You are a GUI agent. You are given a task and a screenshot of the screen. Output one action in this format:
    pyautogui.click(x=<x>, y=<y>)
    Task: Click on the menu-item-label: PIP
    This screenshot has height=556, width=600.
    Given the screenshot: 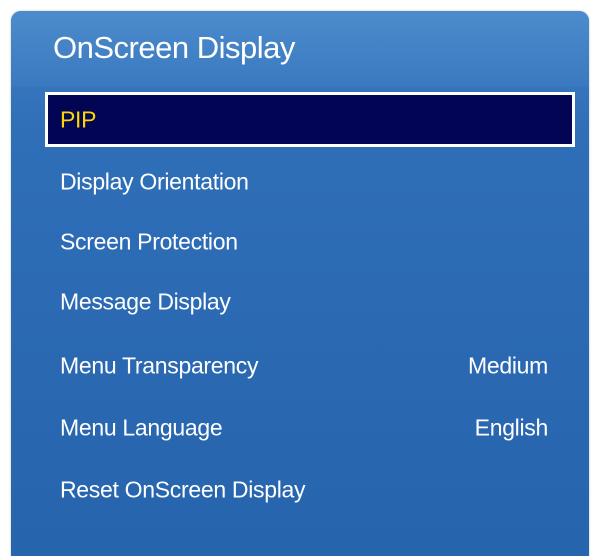 What is the action you would take?
    pyautogui.click(x=78, y=119)
    